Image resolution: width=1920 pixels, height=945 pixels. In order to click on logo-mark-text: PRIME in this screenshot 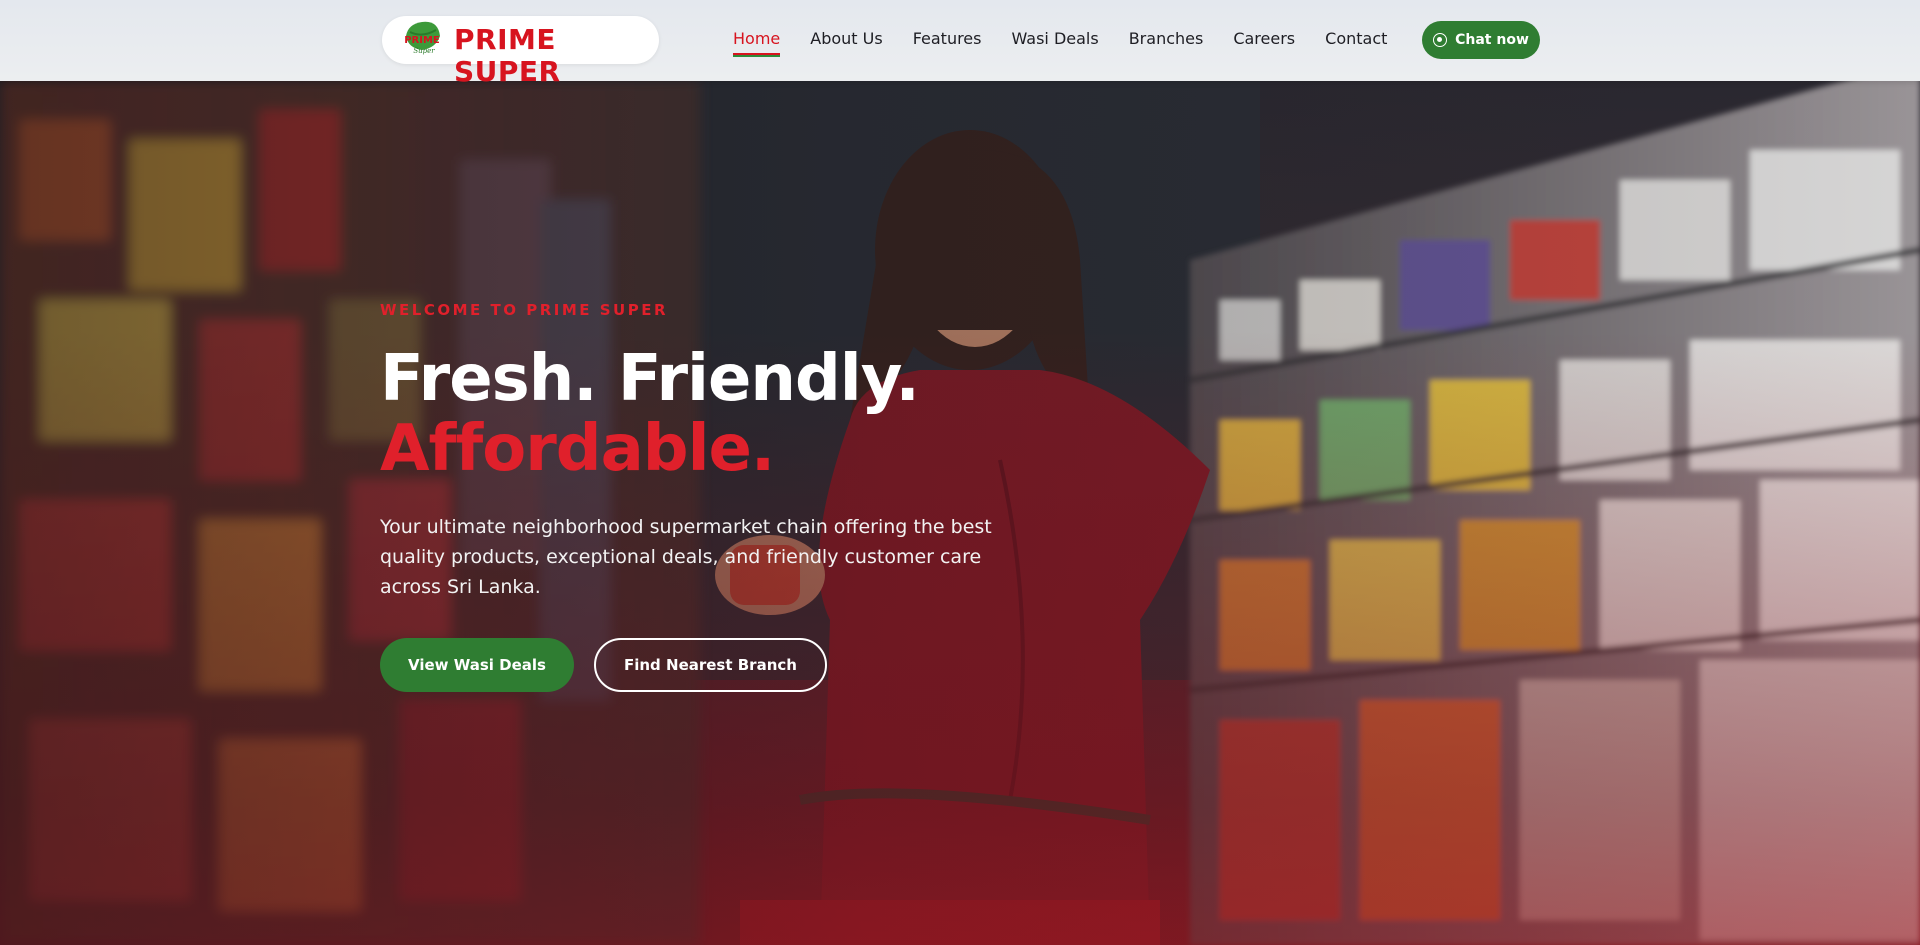, I will do `click(422, 40)`.